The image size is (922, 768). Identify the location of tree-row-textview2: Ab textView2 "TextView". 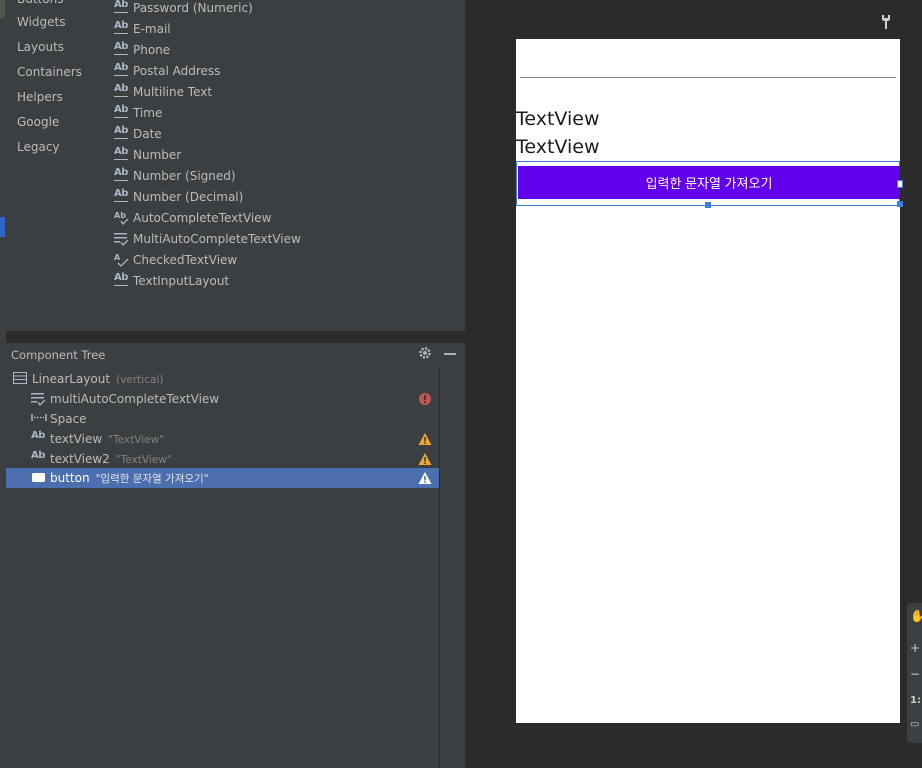
(222, 459).